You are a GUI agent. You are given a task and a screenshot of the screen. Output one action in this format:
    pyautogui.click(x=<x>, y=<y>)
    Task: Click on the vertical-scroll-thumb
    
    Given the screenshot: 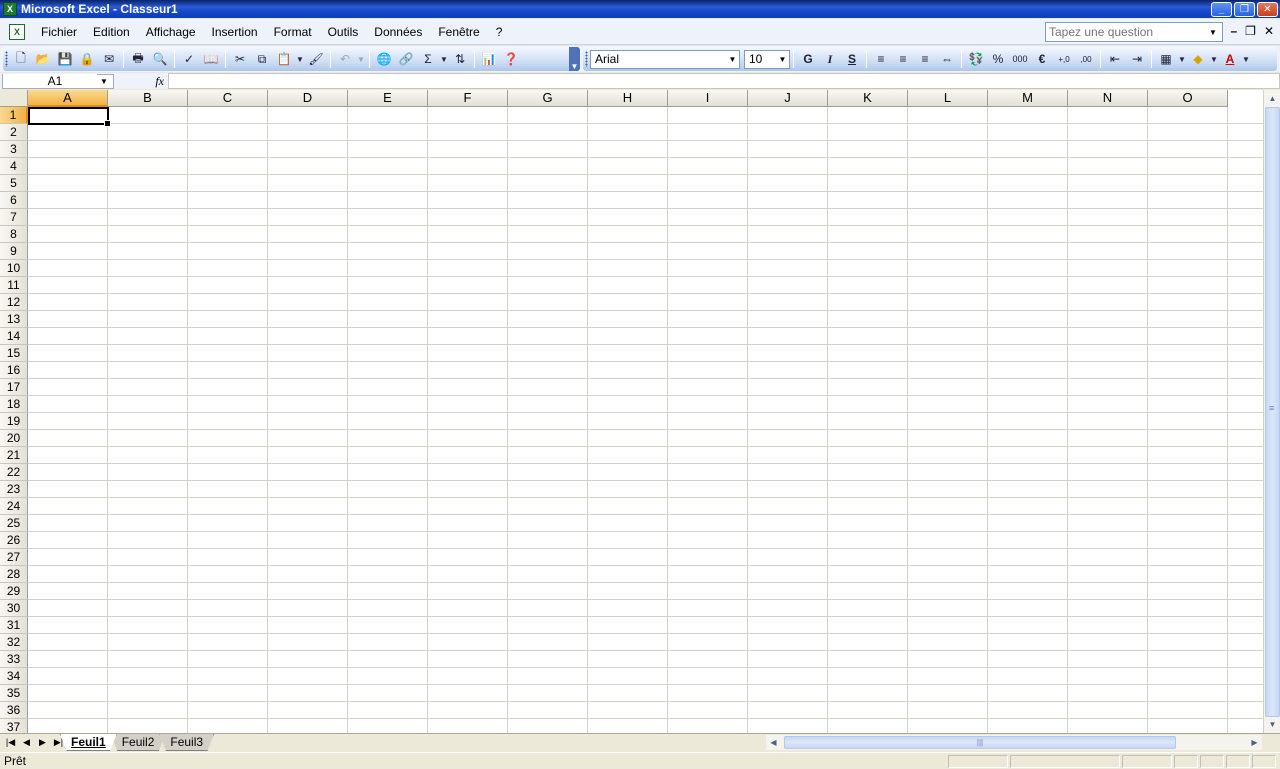 What is the action you would take?
    pyautogui.click(x=1272, y=412)
    